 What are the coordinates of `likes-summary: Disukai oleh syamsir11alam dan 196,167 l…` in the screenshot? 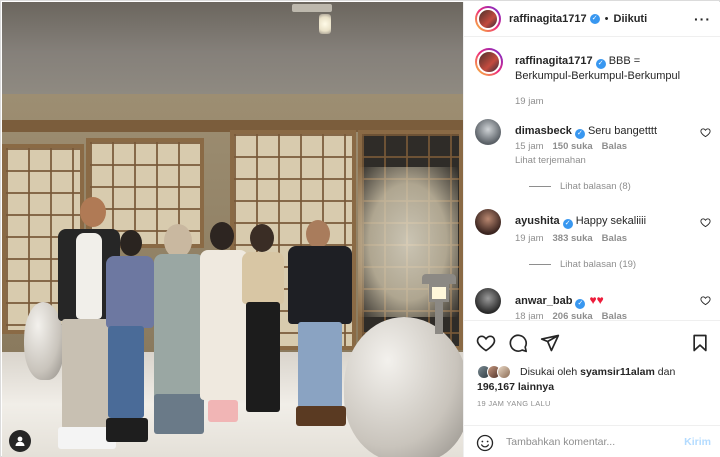 It's located at (595, 380).